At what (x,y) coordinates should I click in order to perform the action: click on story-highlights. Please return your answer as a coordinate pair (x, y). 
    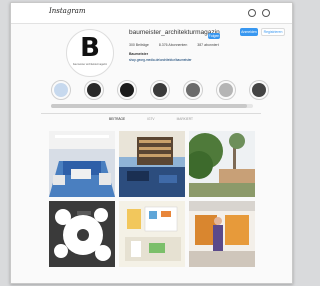
    Looking at the image, I should click on (160, 90).